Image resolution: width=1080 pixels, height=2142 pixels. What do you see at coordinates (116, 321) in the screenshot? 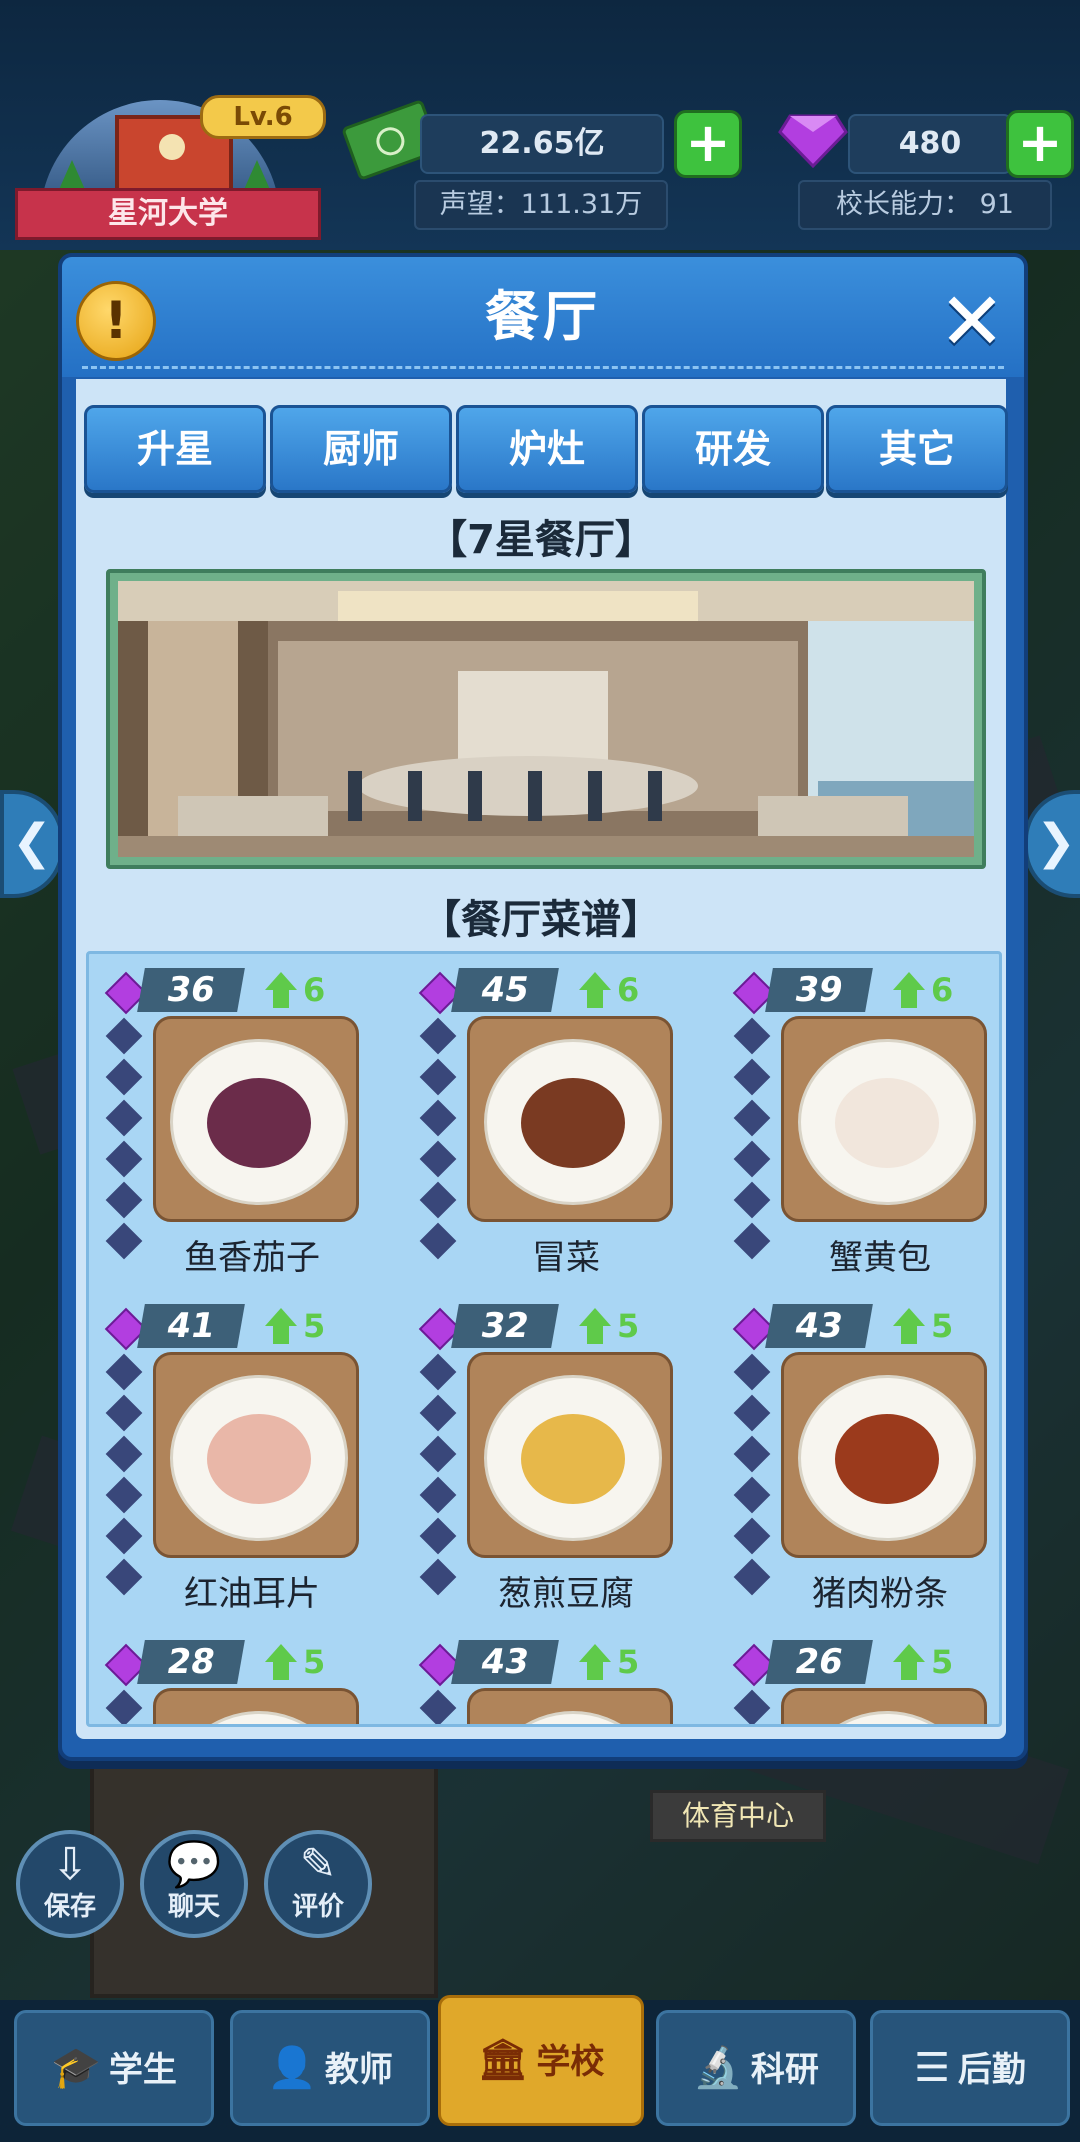
I see `alert-button: !` at bounding box center [116, 321].